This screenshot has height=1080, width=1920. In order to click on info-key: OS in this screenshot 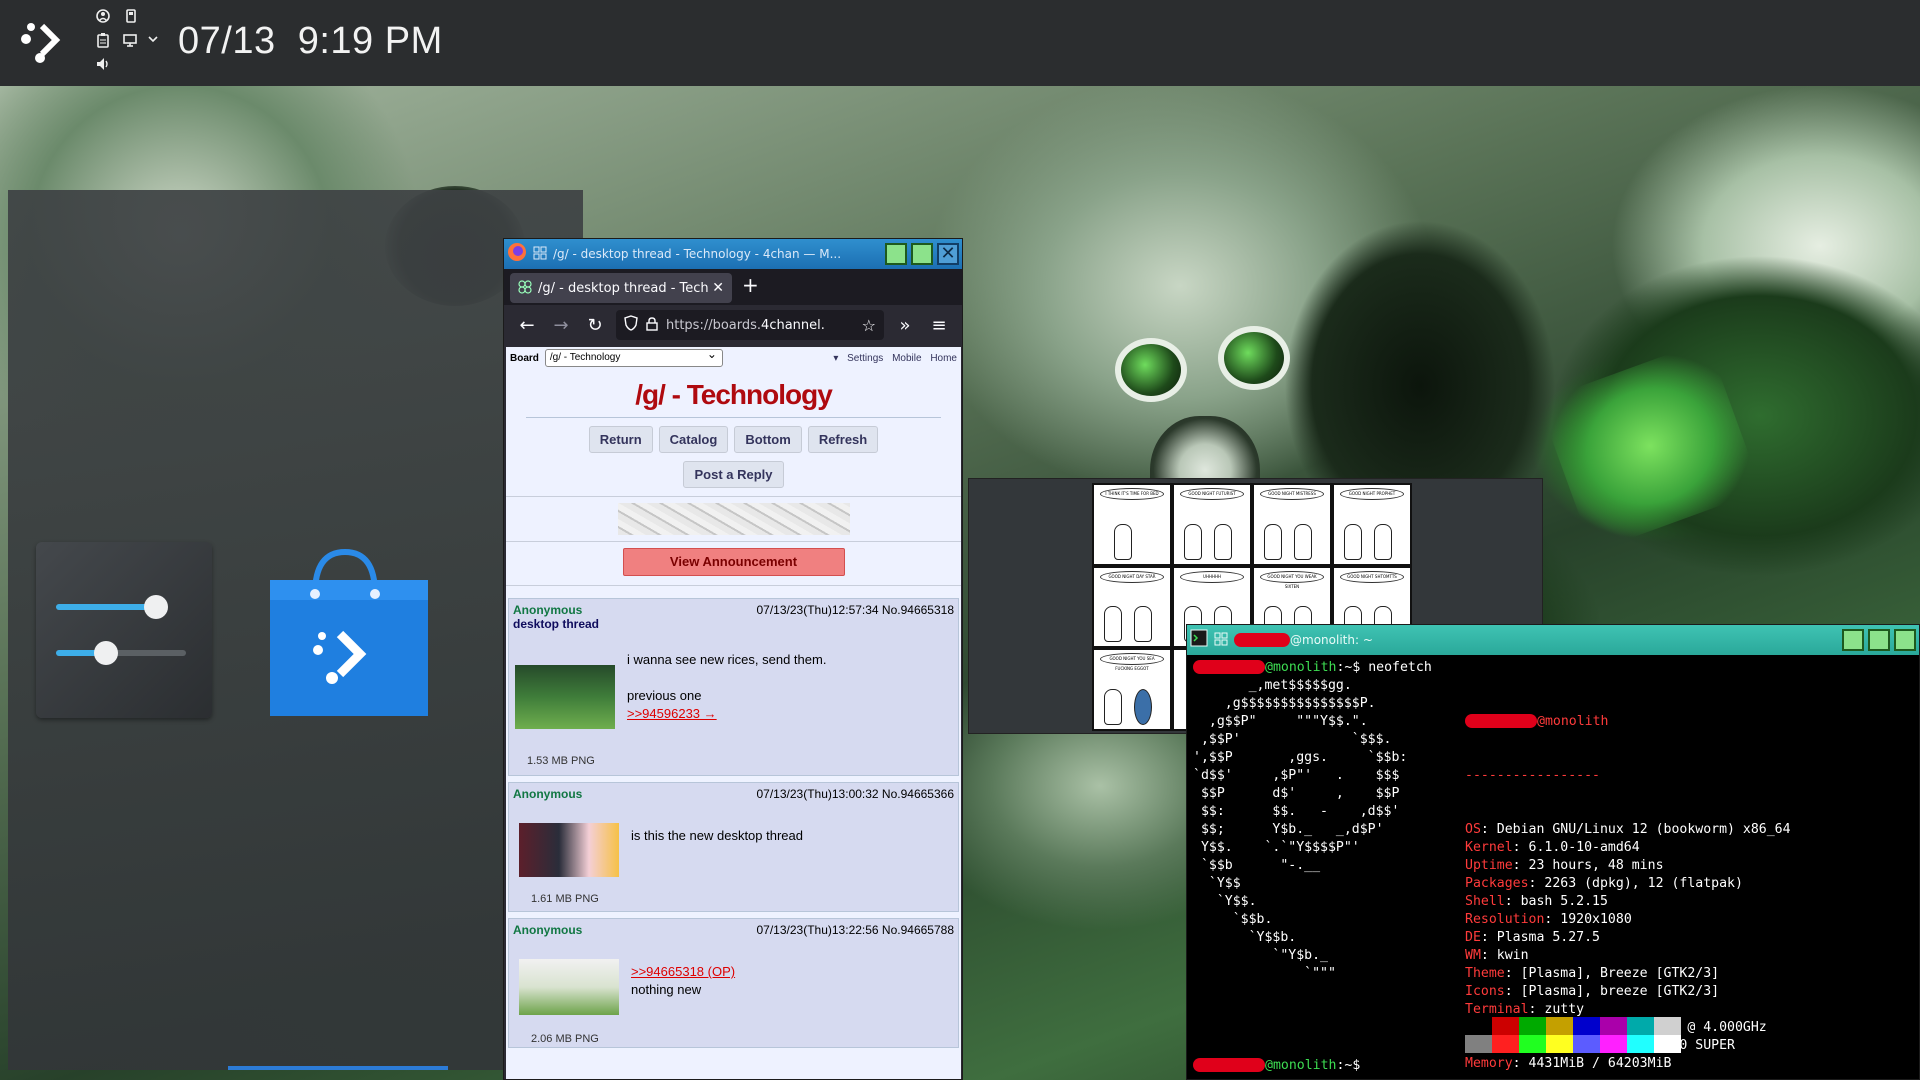, I will do `click(1473, 829)`.